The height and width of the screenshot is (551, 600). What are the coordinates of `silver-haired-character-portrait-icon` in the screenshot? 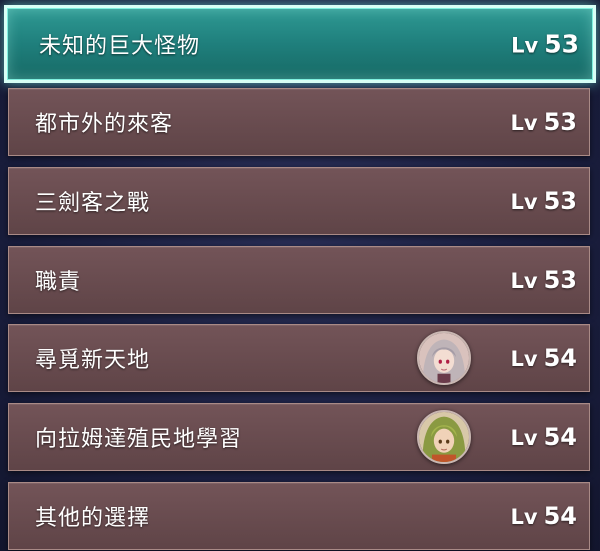 It's located at (444, 358).